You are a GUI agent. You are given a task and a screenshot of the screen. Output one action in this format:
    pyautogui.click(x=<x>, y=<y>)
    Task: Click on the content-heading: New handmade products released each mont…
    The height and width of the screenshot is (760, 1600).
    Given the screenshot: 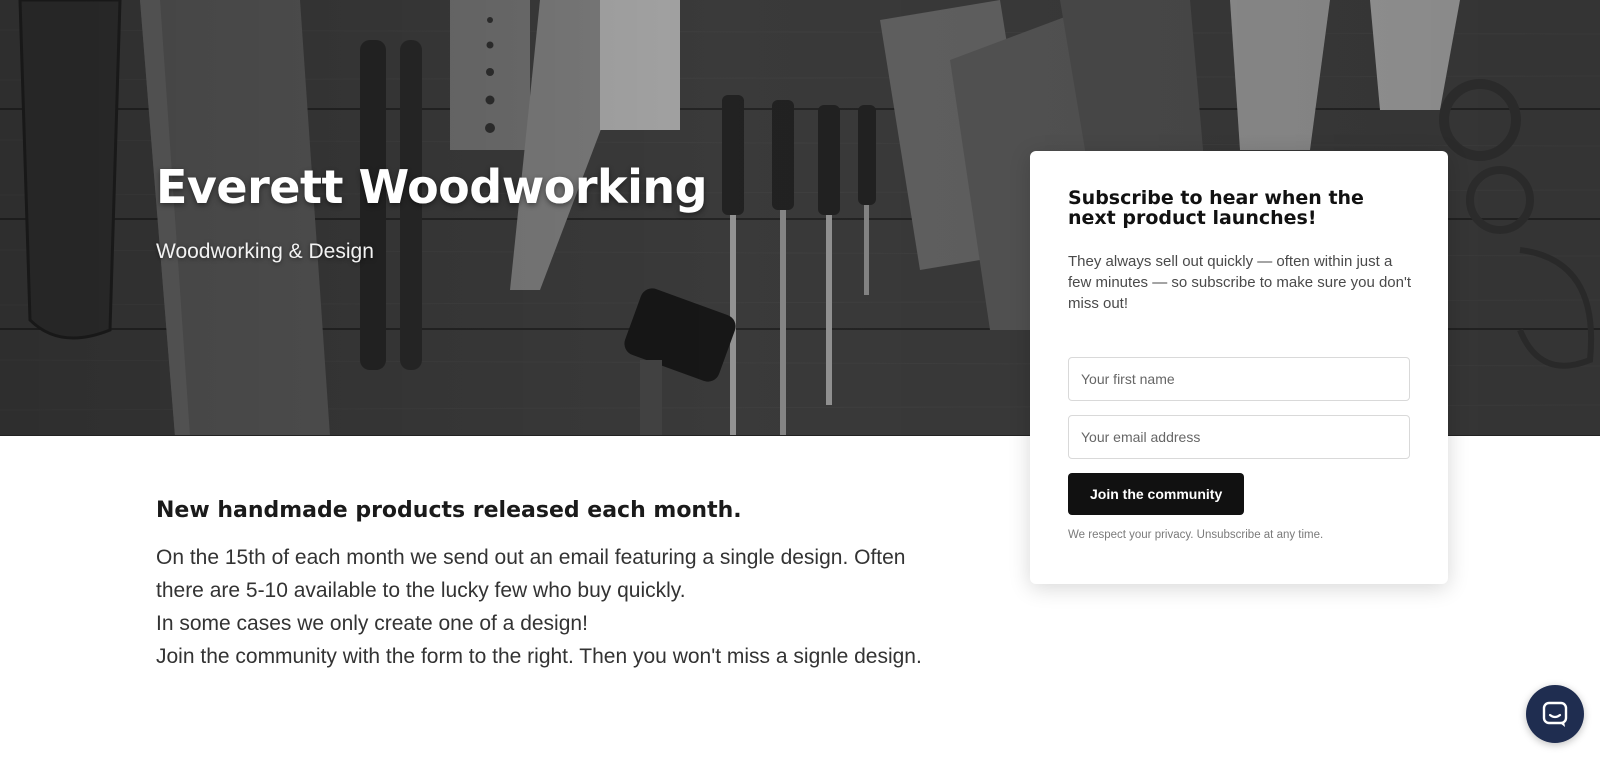 What is the action you would take?
    pyautogui.click(x=449, y=510)
    